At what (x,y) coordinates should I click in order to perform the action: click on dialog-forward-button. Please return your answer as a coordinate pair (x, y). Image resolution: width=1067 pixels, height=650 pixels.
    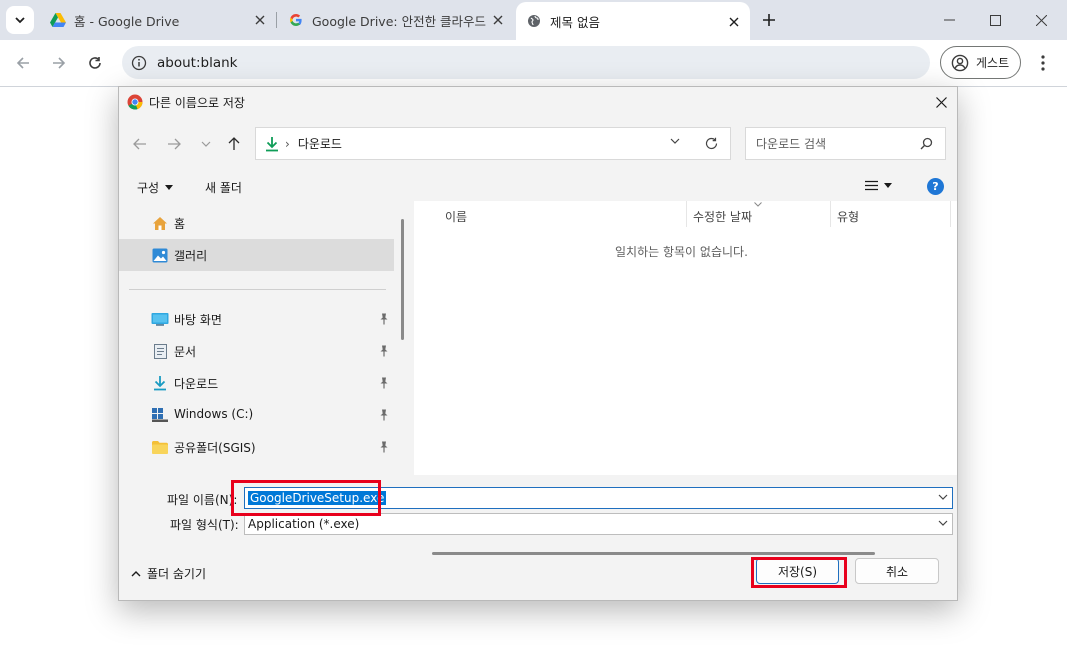
    Looking at the image, I should click on (174, 144).